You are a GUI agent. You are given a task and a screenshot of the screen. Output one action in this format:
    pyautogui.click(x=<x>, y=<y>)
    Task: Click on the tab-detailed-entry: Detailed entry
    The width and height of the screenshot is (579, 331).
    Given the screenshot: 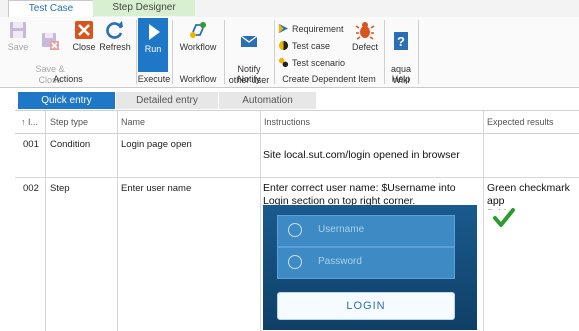 What is the action you would take?
    pyautogui.click(x=167, y=100)
    